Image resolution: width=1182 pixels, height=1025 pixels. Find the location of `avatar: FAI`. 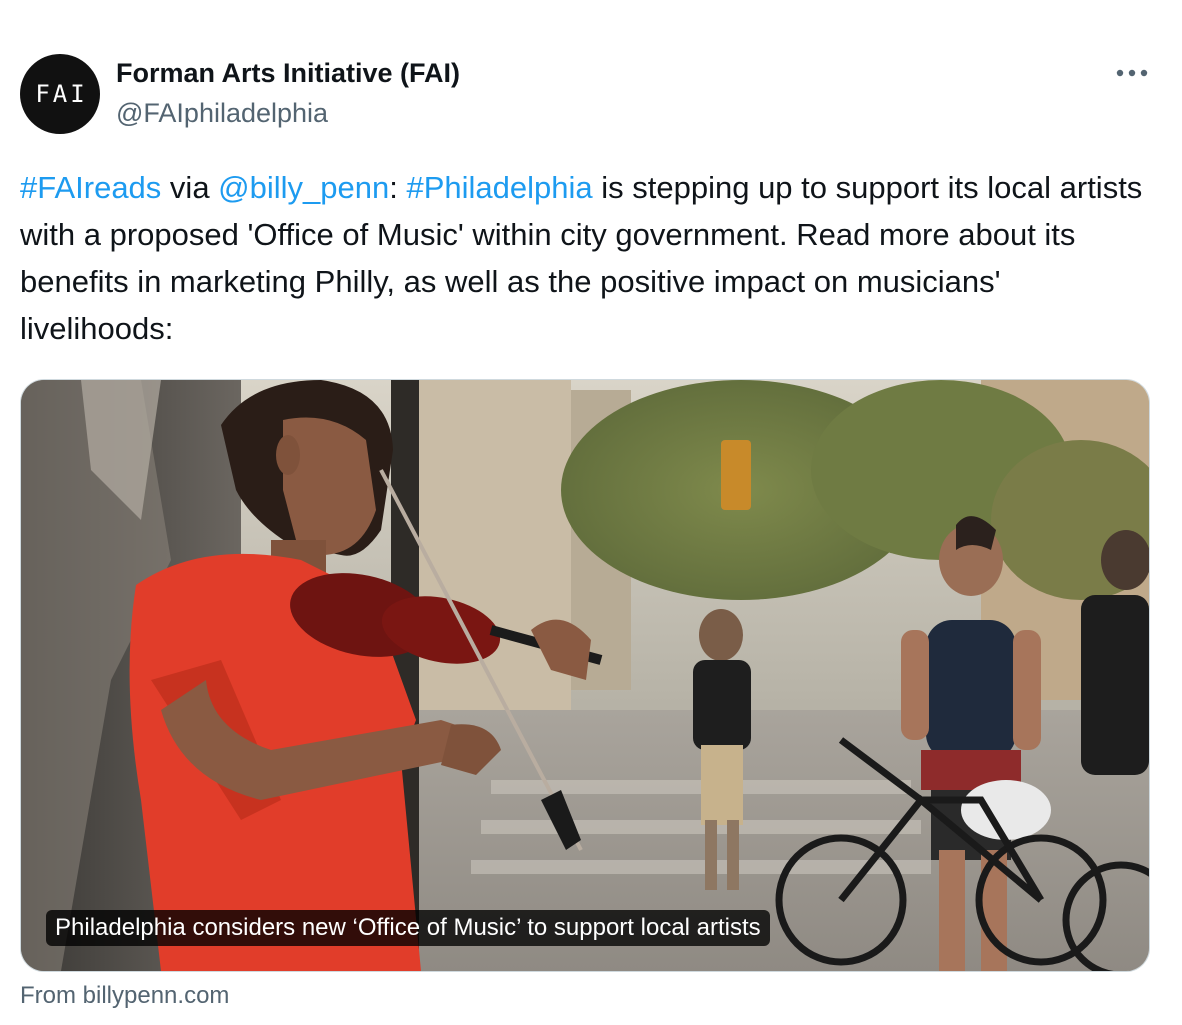

avatar: FAI is located at coordinates (60, 94).